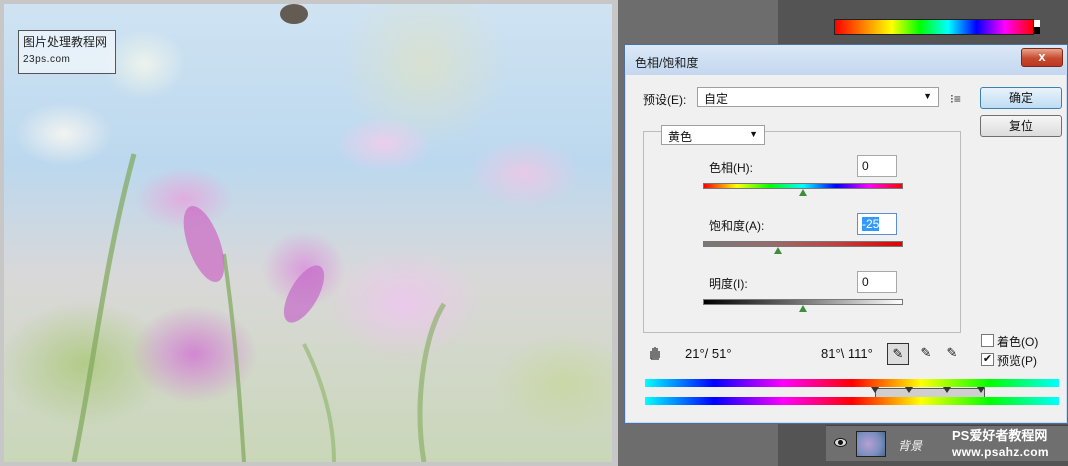 This screenshot has height=466, width=1068. Describe the element at coordinates (871, 444) in the screenshot. I see `layer-thumbnail` at that location.